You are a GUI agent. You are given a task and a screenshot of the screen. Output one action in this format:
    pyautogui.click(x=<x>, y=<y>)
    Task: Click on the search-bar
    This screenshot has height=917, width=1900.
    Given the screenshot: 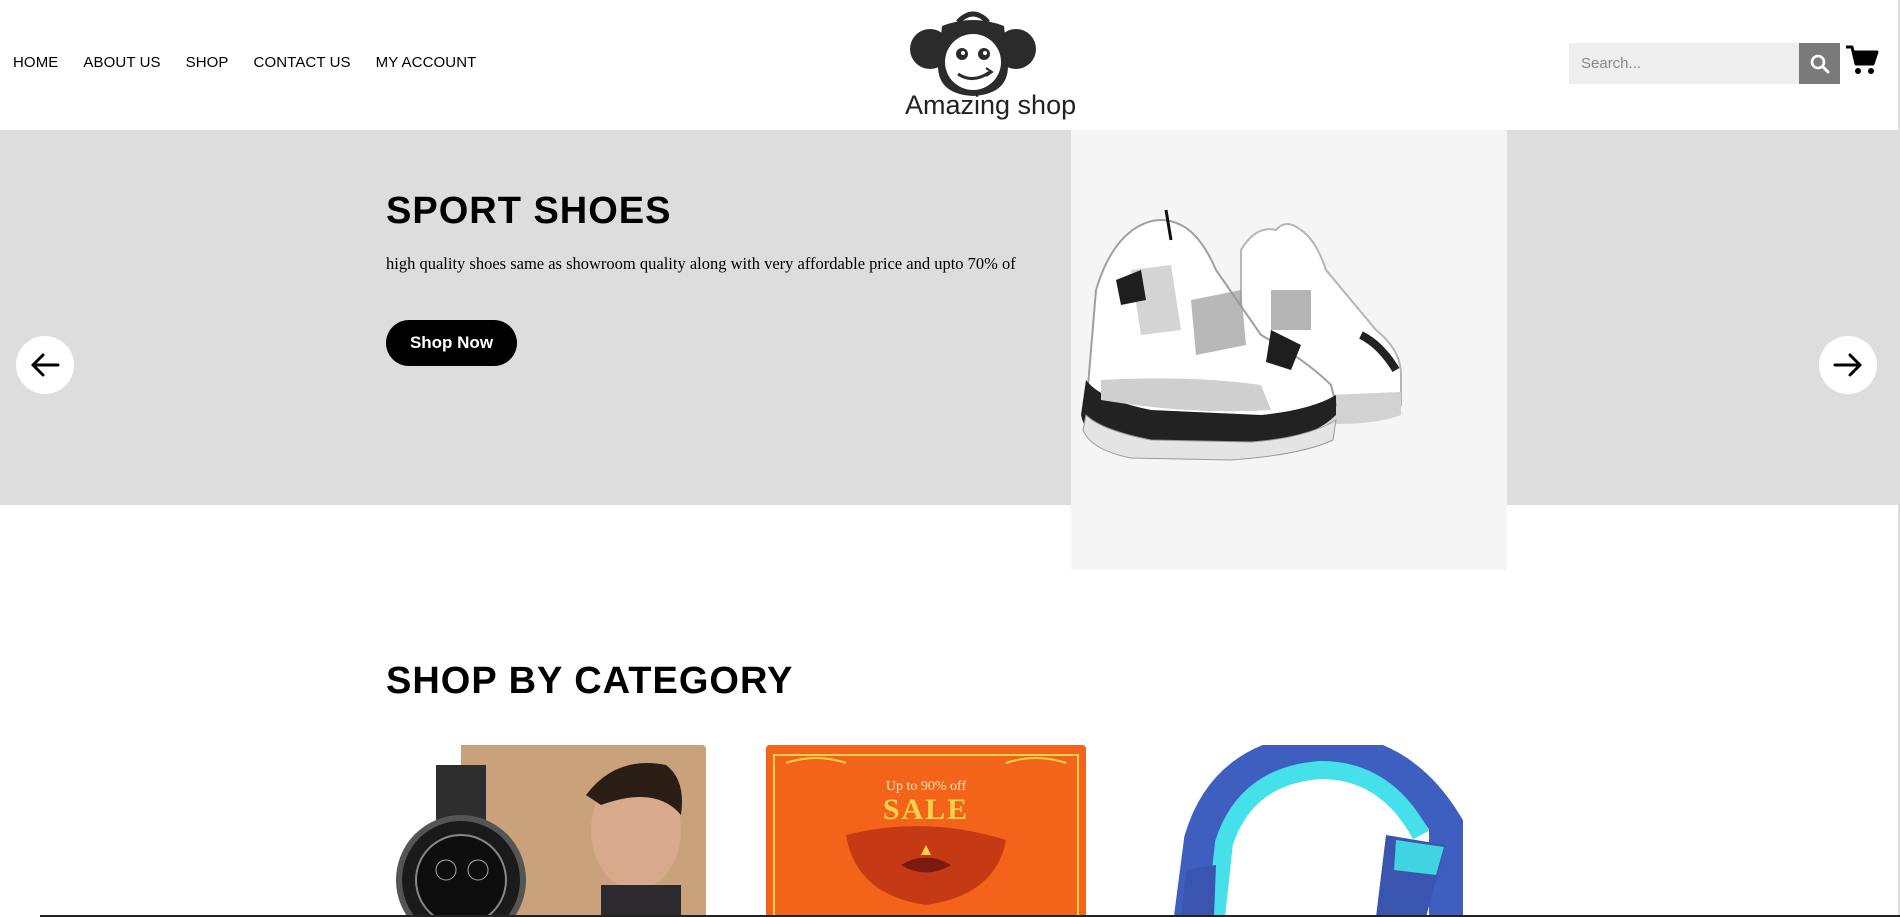 What is the action you would take?
    pyautogui.click(x=1704, y=63)
    